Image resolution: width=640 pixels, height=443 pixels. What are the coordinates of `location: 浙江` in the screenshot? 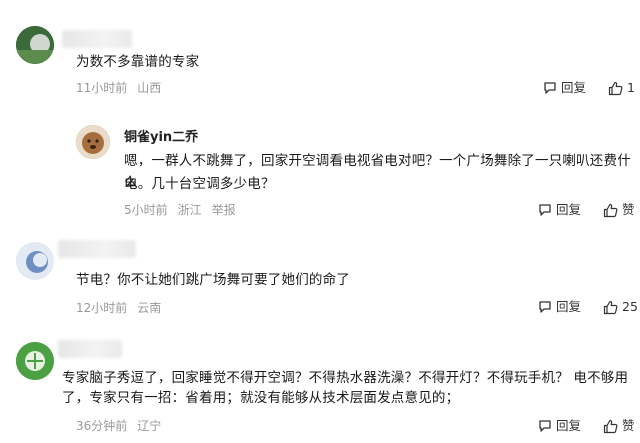 It's located at (189, 210).